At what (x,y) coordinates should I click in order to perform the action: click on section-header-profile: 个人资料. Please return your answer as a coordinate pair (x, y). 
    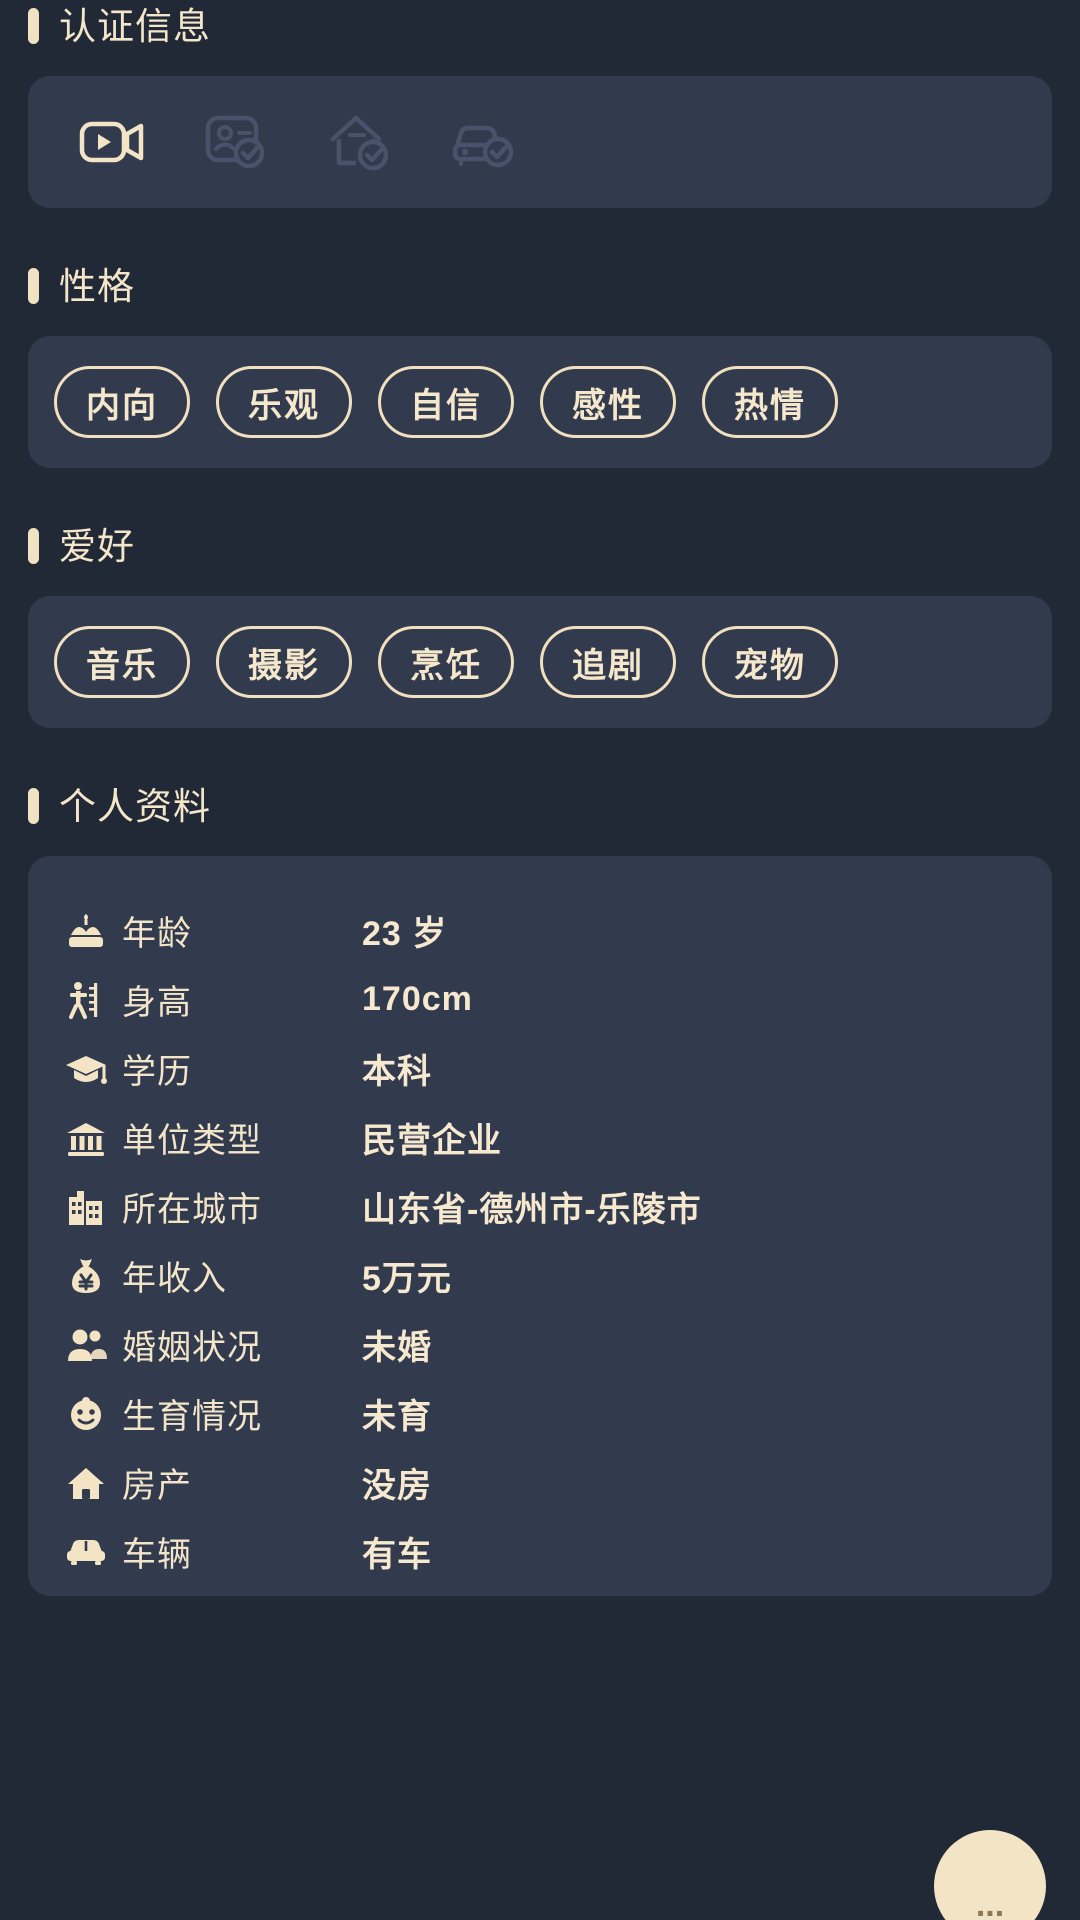
    Looking at the image, I should click on (540, 806).